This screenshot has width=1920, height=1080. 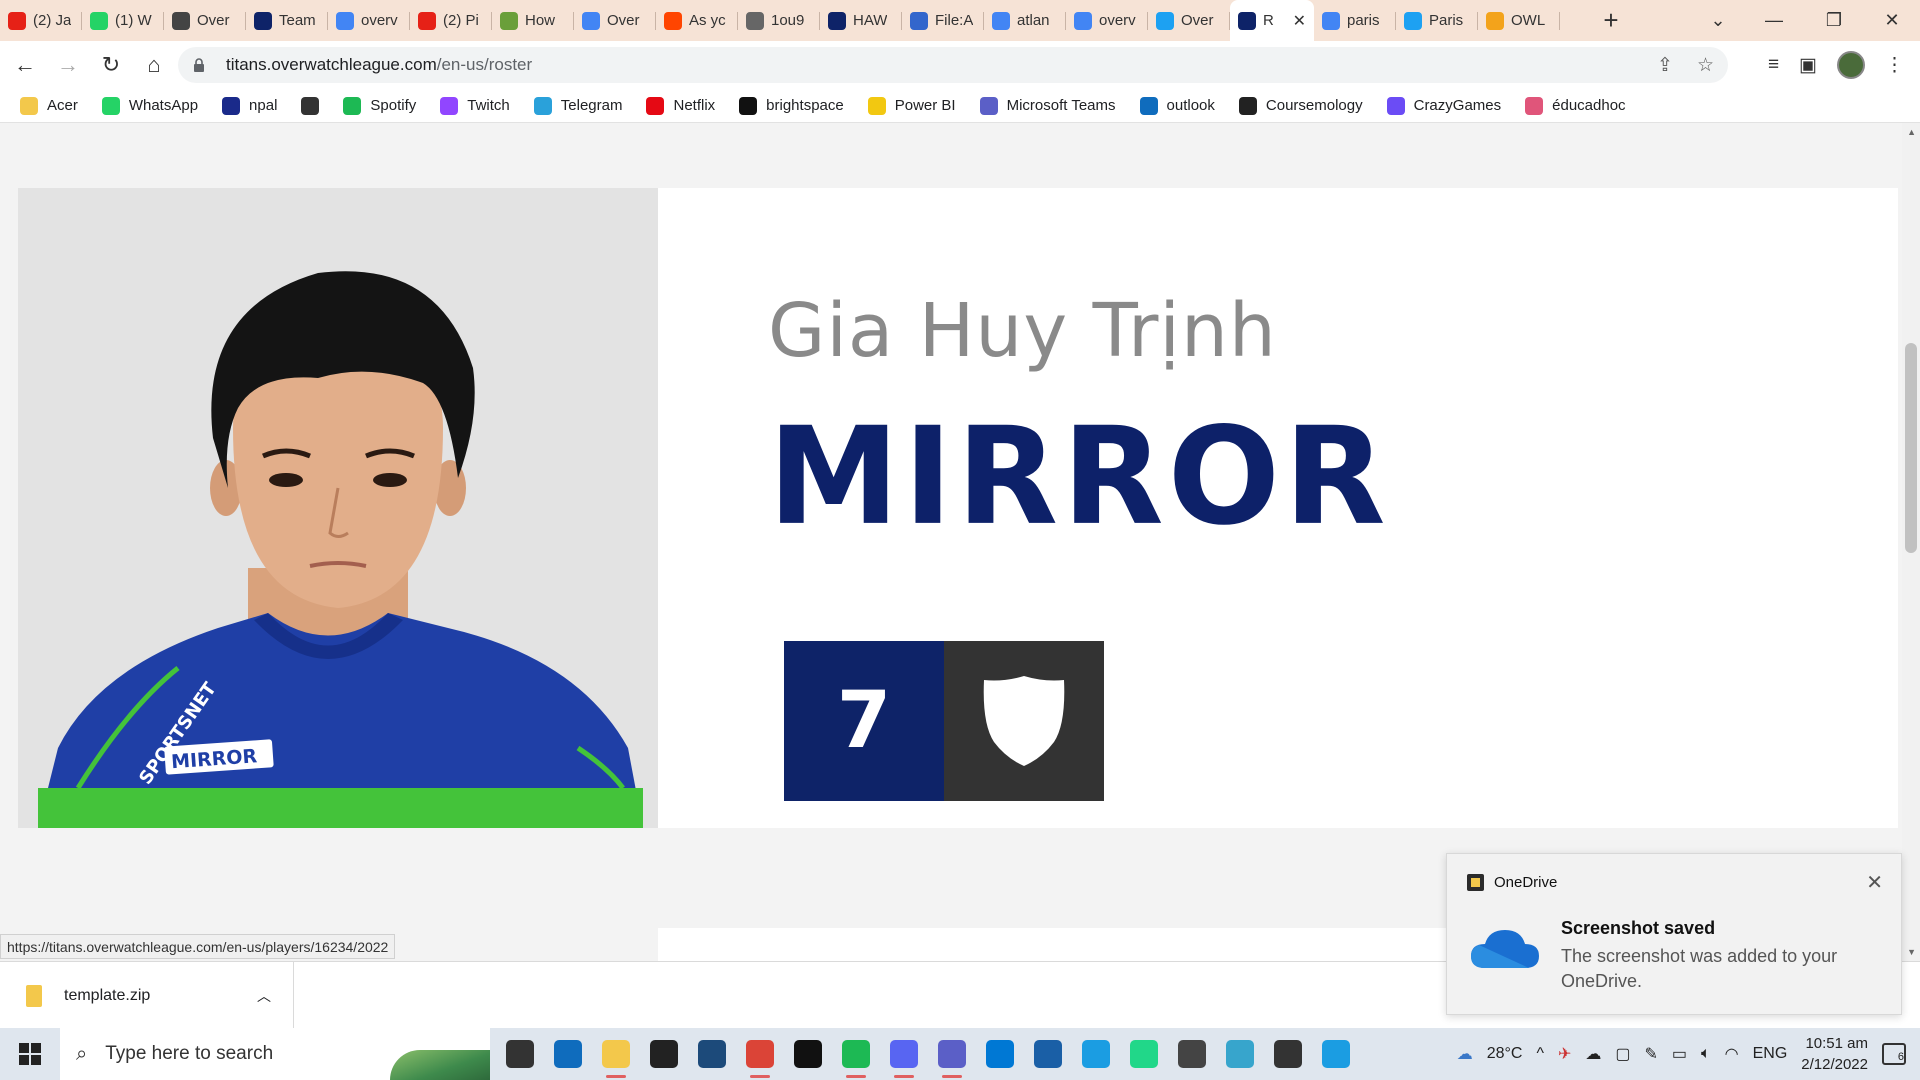 I want to click on weather-icon: ☁, so click(x=1465, y=1054).